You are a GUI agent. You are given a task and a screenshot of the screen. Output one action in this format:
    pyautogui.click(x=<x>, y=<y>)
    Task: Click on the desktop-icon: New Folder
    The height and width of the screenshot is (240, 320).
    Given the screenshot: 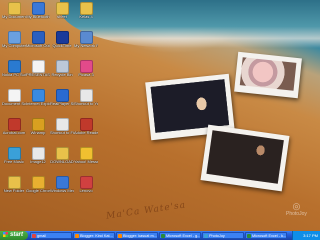 What is the action you would take?
    pyautogui.click(x=14, y=185)
    